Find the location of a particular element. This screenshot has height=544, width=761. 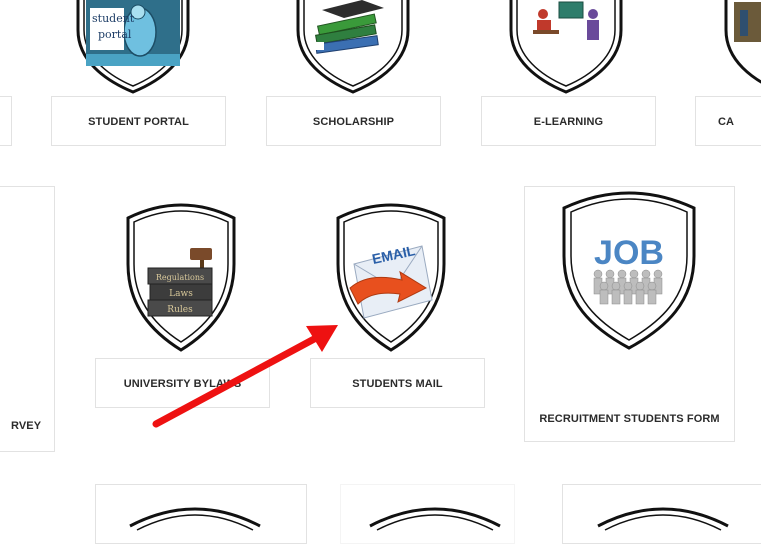

bylaws-book1-text: Regulations is located at coordinates (180, 277).